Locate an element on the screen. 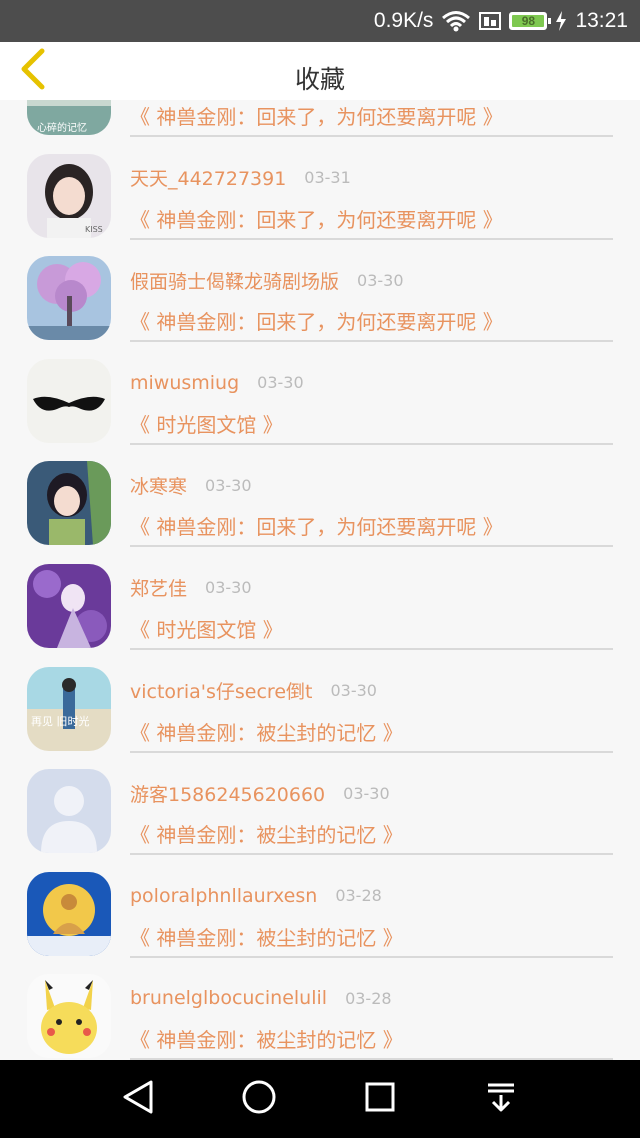  user-name: miwusmiug is located at coordinates (185, 382).